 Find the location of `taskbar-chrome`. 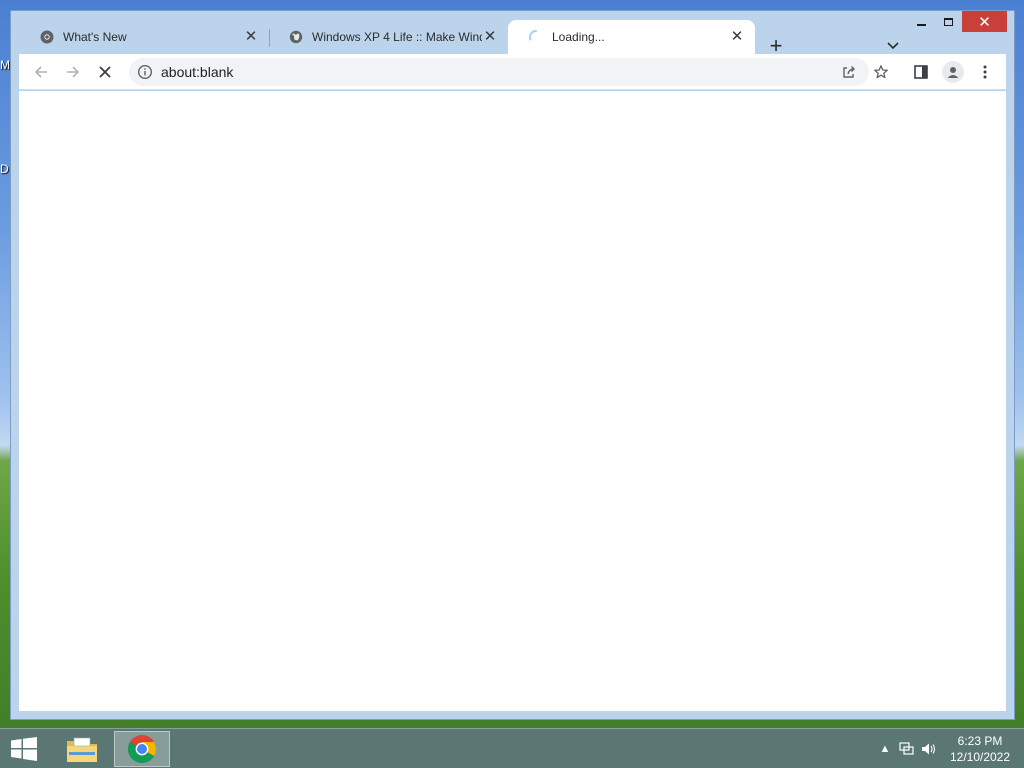

taskbar-chrome is located at coordinates (142, 749).